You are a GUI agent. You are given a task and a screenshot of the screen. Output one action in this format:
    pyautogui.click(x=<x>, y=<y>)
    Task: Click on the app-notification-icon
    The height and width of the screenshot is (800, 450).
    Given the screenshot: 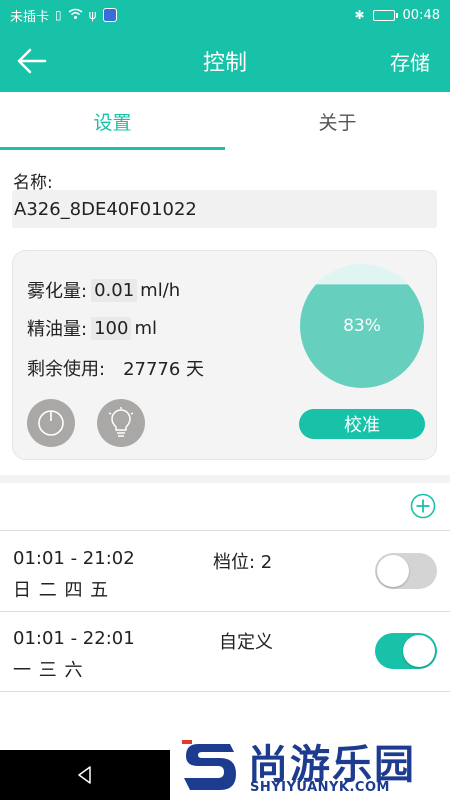 What is the action you would take?
    pyautogui.click(x=109, y=15)
    